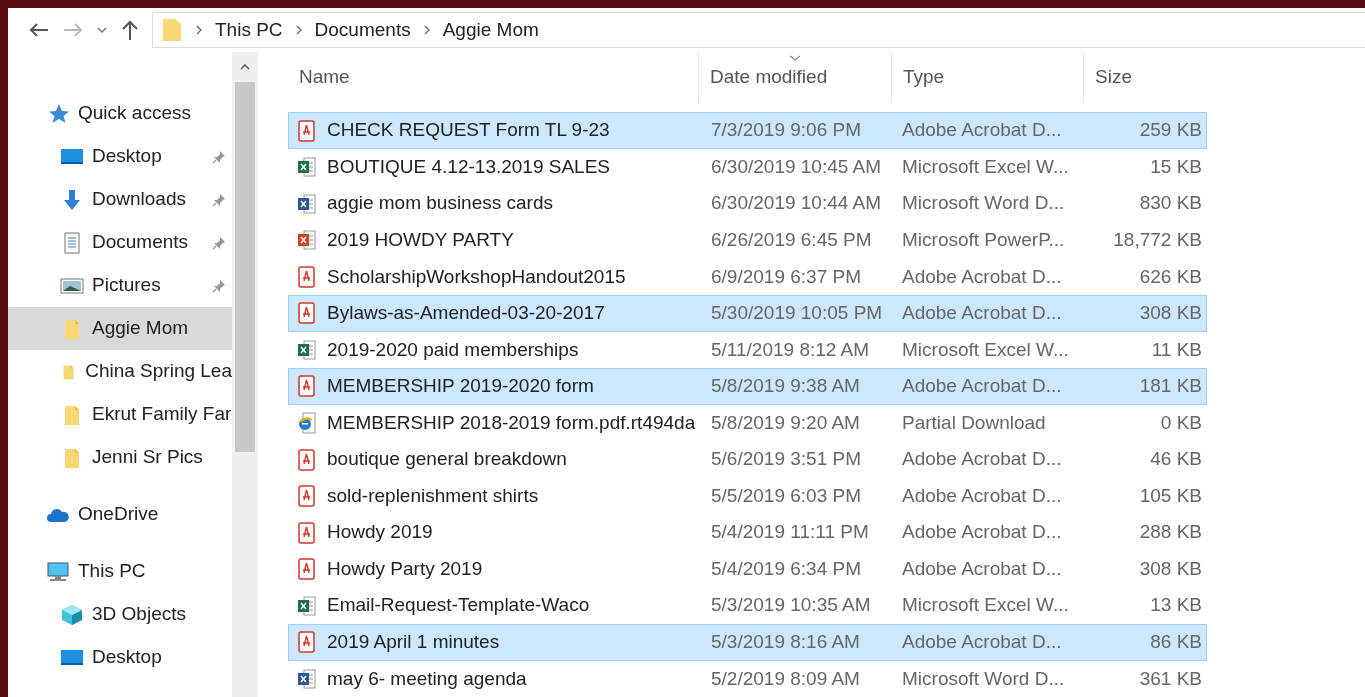  What do you see at coordinates (747, 569) in the screenshot?
I see `file-row: Howdy Party 2019 5/4/2019 6:34 PM Adobe Acrobat D... 308 KB` at bounding box center [747, 569].